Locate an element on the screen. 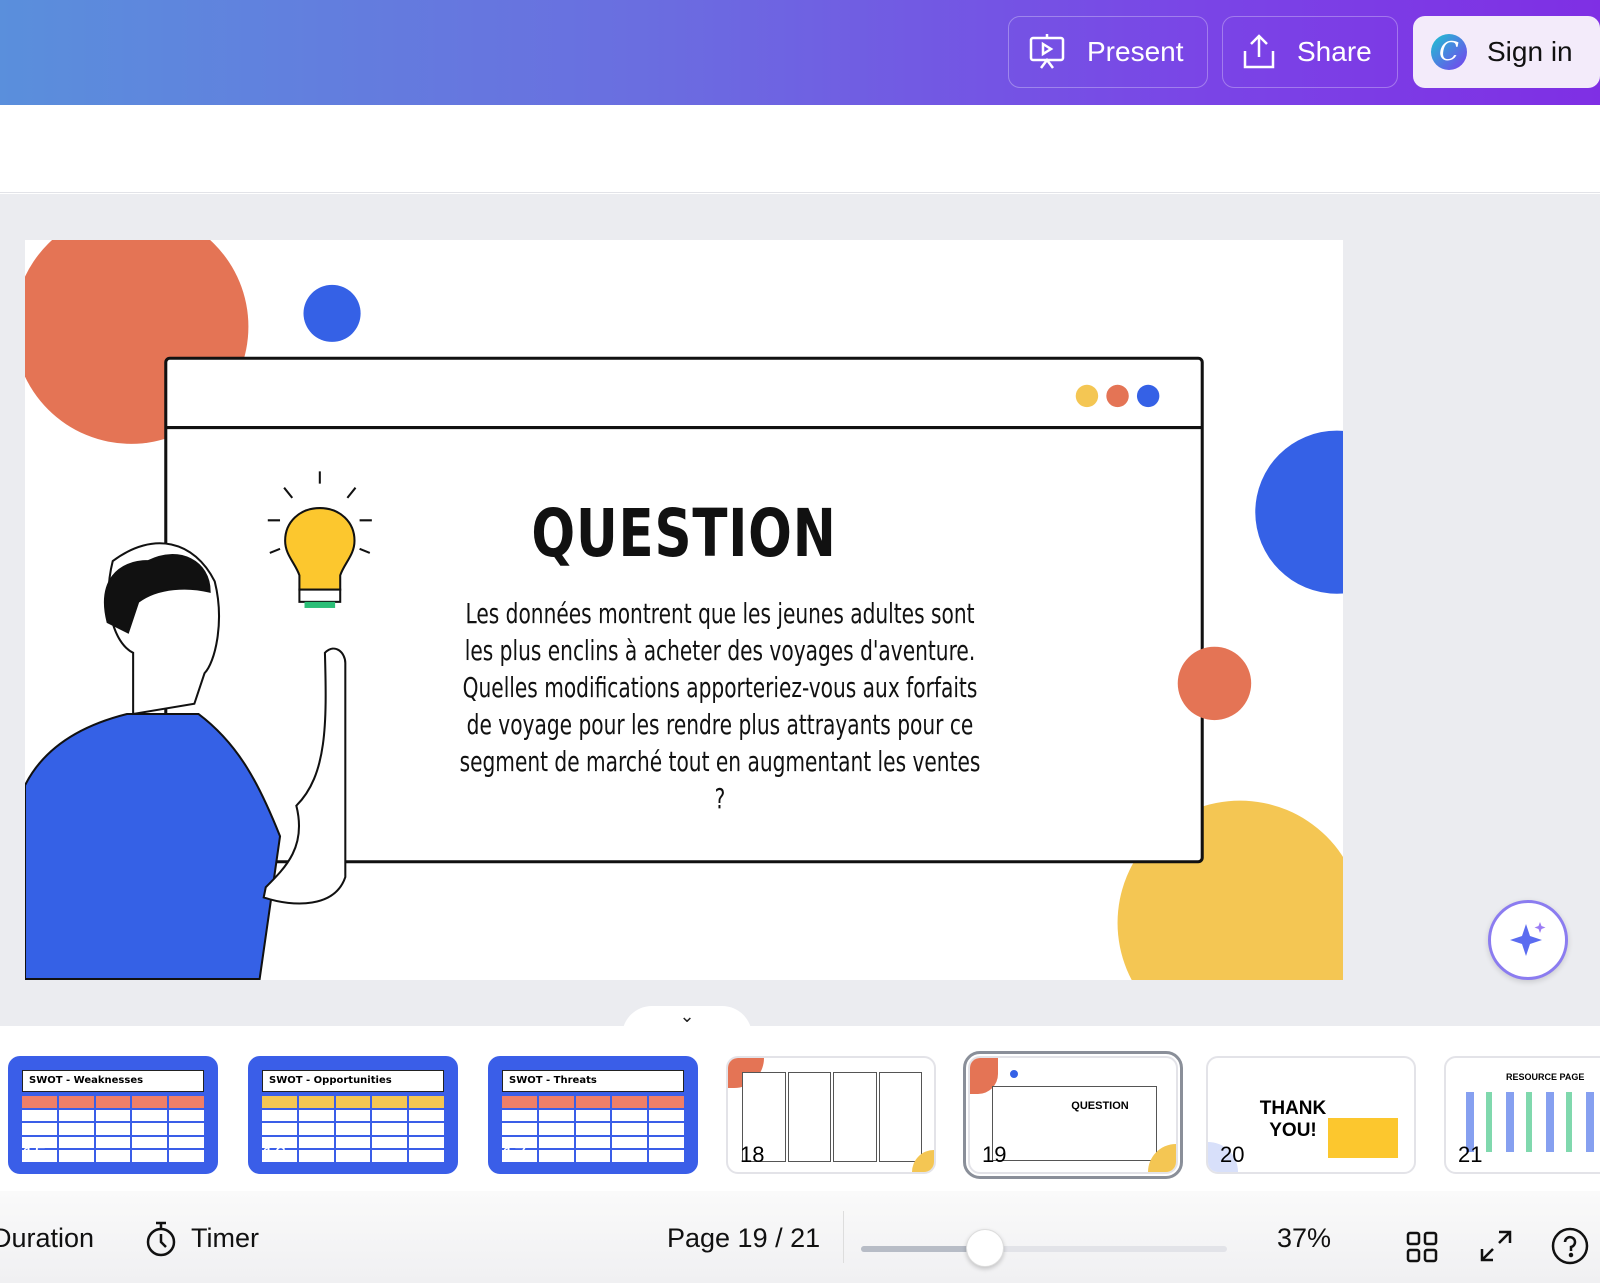  share-button: Share is located at coordinates (1310, 52).